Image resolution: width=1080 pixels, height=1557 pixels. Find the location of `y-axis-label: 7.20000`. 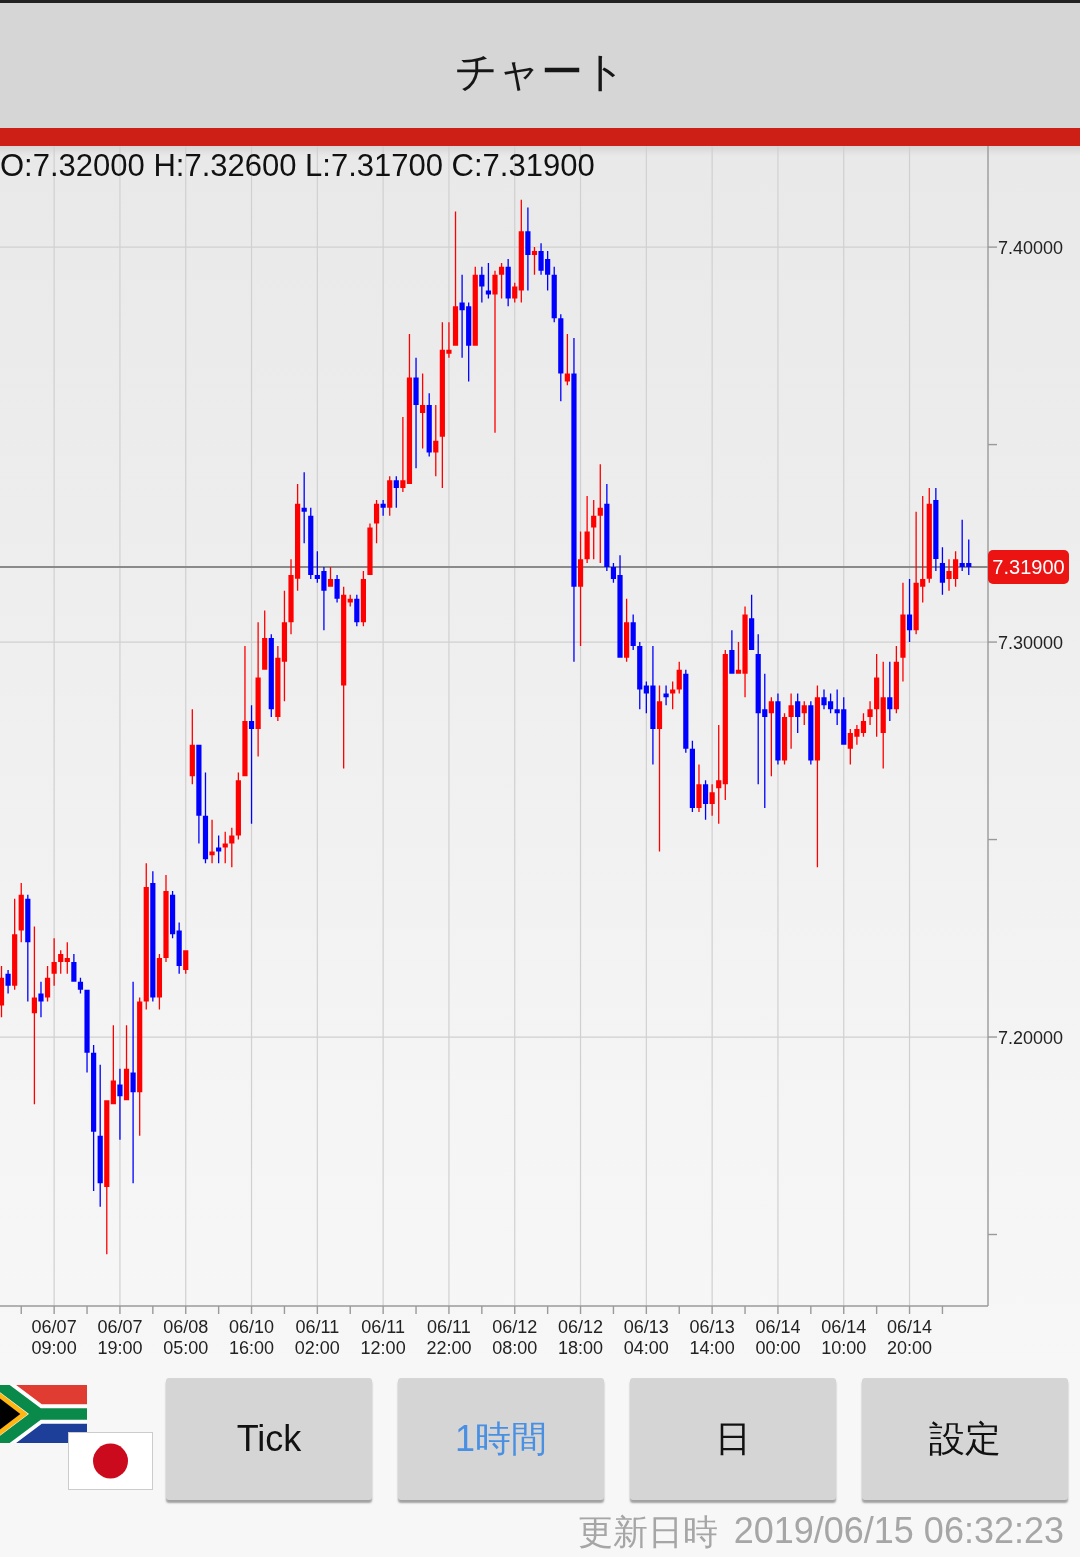

y-axis-label: 7.20000 is located at coordinates (1031, 1037).